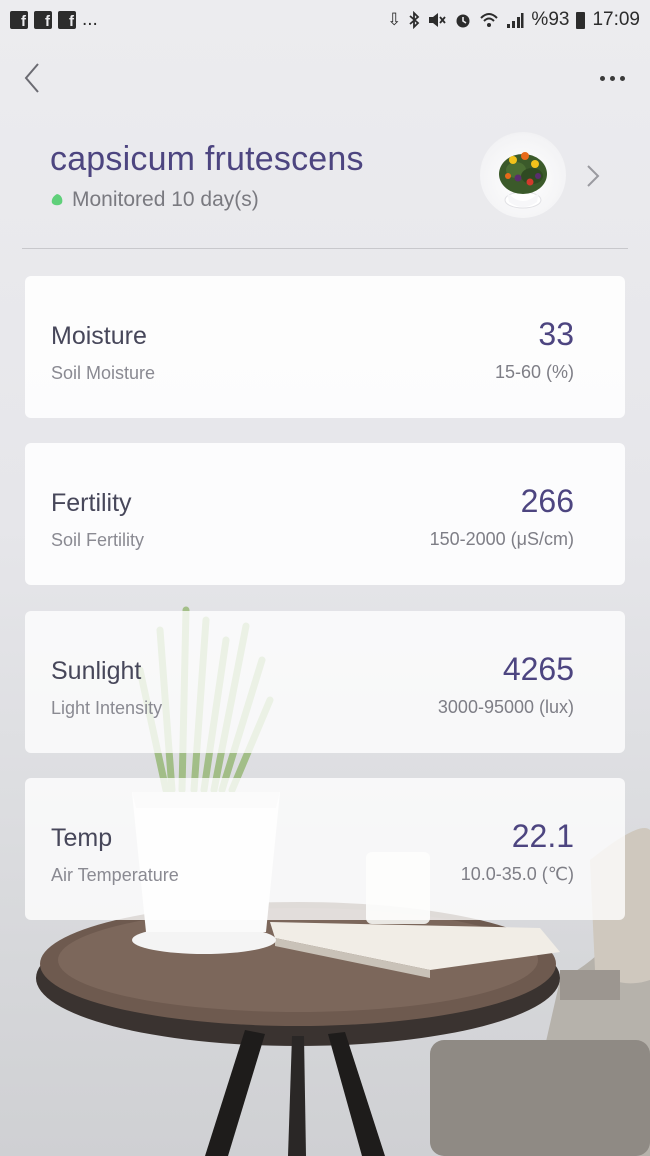 This screenshot has width=650, height=1156. Describe the element at coordinates (96, 671) in the screenshot. I see `metric-title: Sunlight` at that location.